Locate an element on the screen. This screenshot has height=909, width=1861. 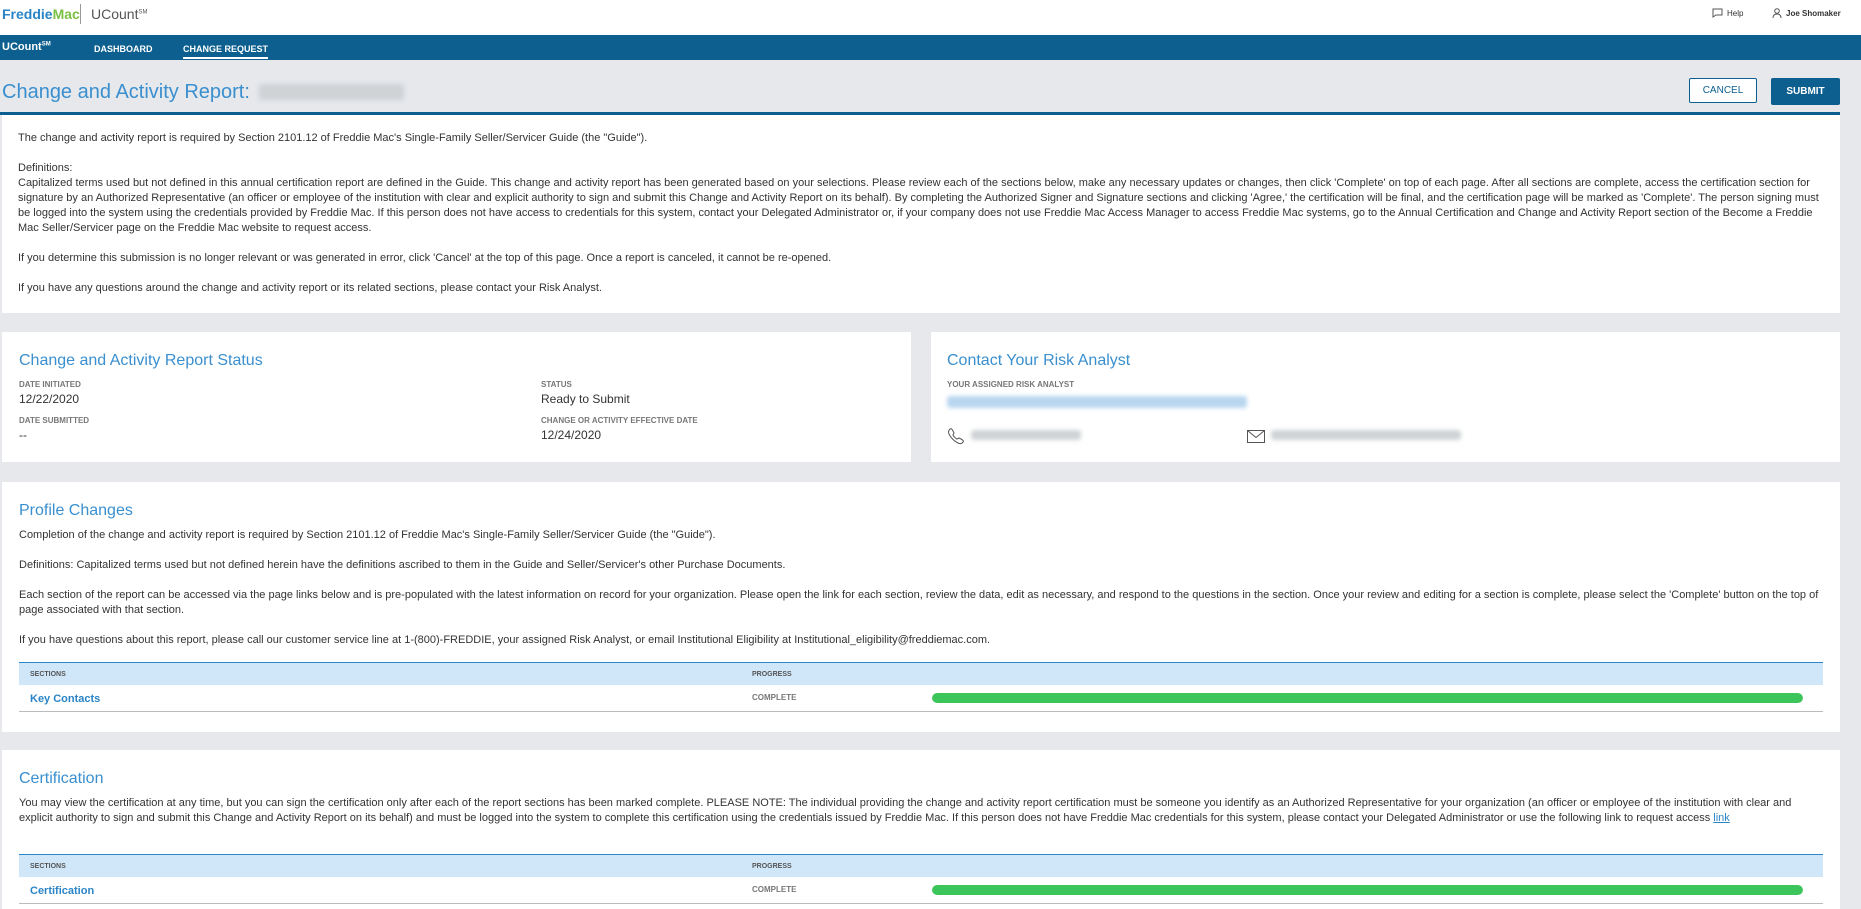
logo-text-mac: Mac is located at coordinates (66, 14).